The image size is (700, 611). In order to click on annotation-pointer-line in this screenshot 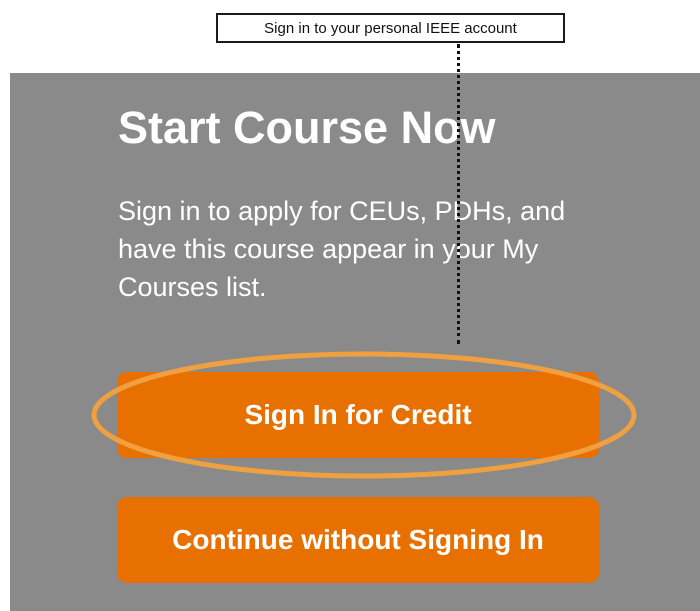, I will do `click(458, 194)`.